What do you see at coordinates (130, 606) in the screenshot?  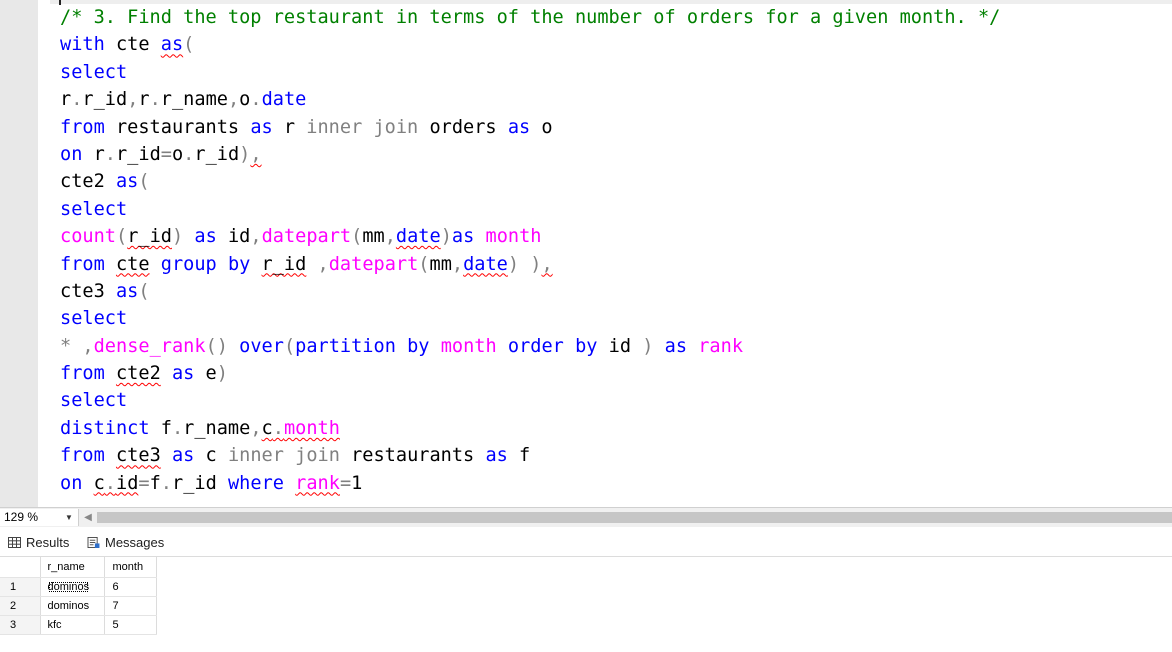 I see `cell-month: 7` at bounding box center [130, 606].